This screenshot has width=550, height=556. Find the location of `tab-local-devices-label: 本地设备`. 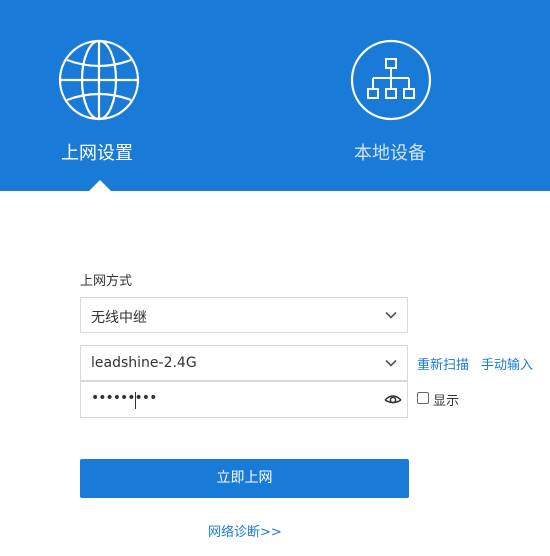

tab-local-devices-label: 本地设备 is located at coordinates (390, 153).